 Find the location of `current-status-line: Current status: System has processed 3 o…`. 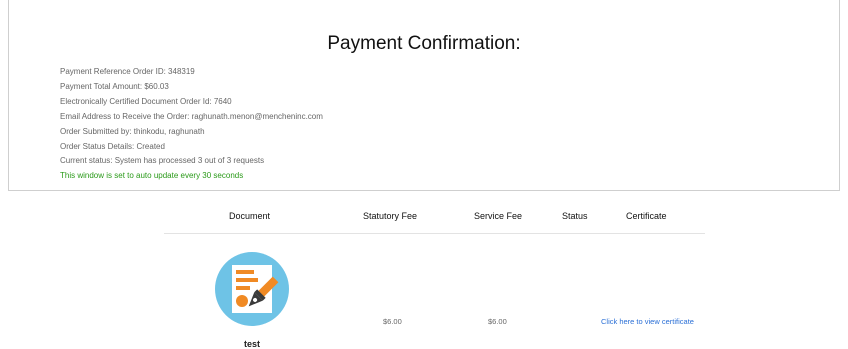

current-status-line: Current status: System has processed 3 o… is located at coordinates (162, 161).